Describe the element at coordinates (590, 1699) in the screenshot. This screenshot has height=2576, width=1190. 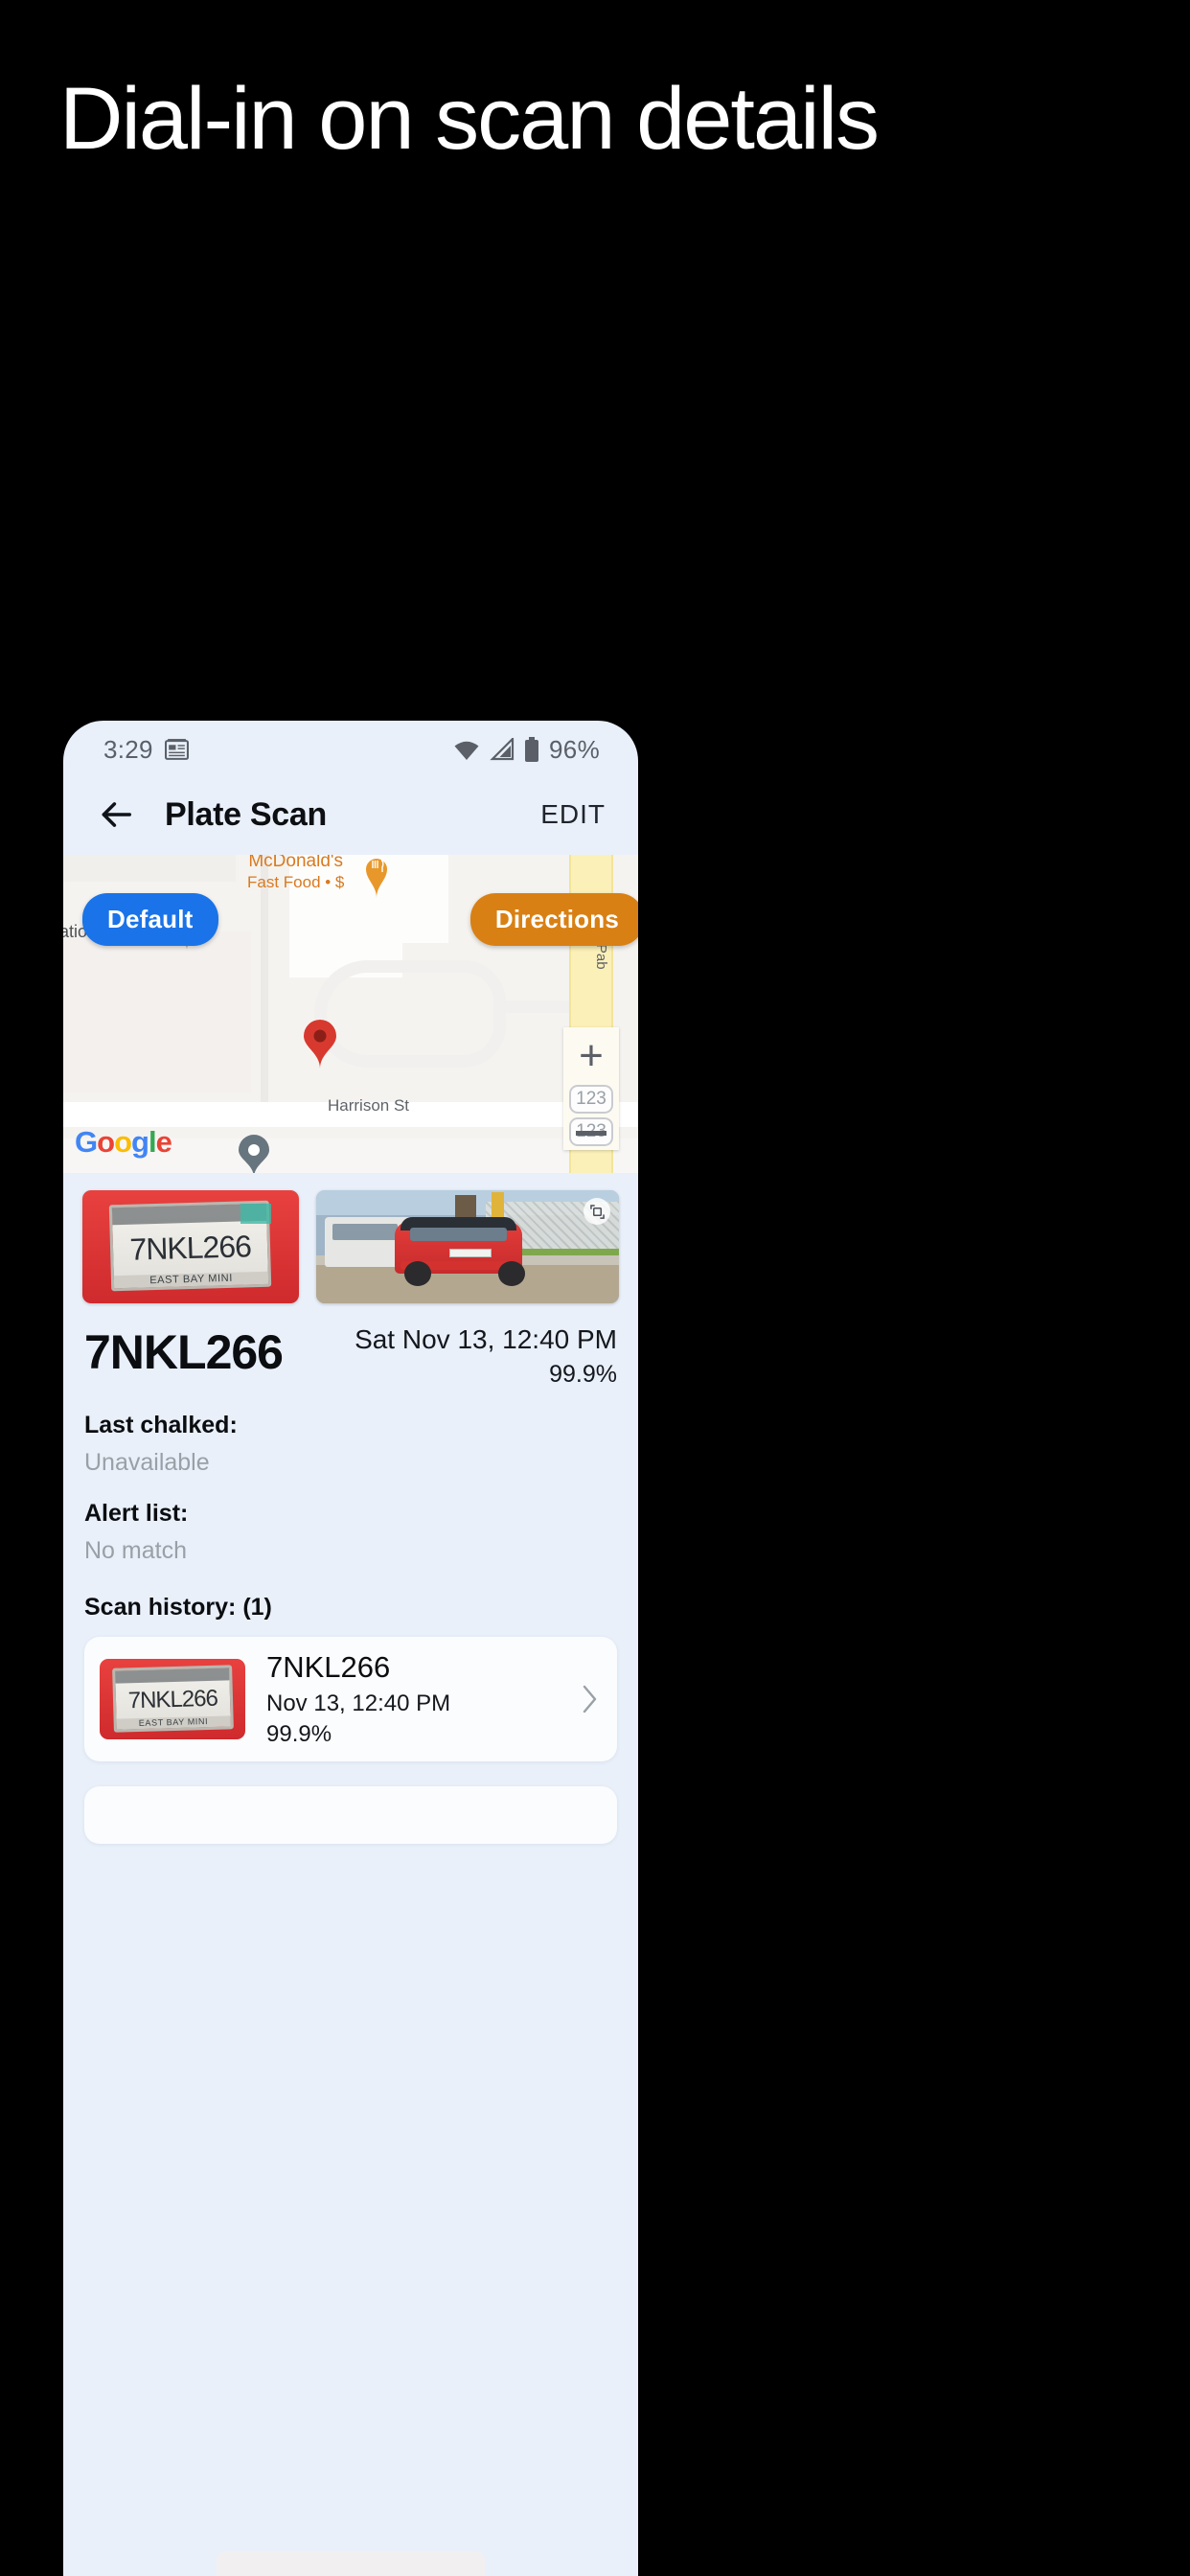
I see `chevron-right-icon` at that location.